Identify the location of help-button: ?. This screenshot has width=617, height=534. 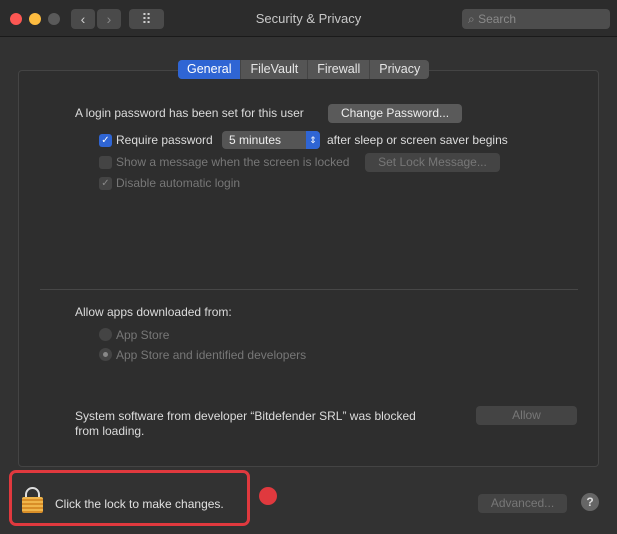
(590, 502).